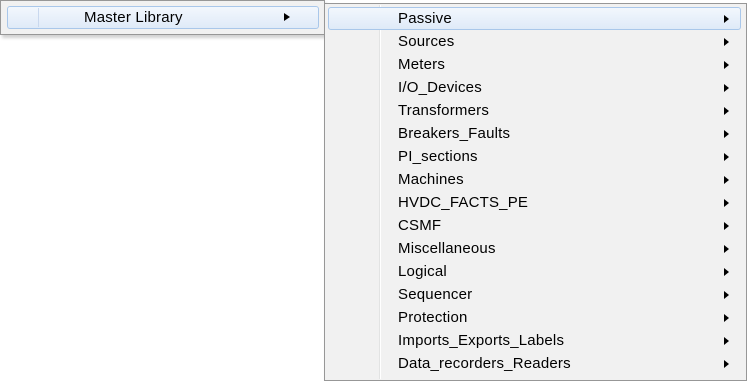  What do you see at coordinates (38, 17) in the screenshot?
I see `menu-gutter-divider` at bounding box center [38, 17].